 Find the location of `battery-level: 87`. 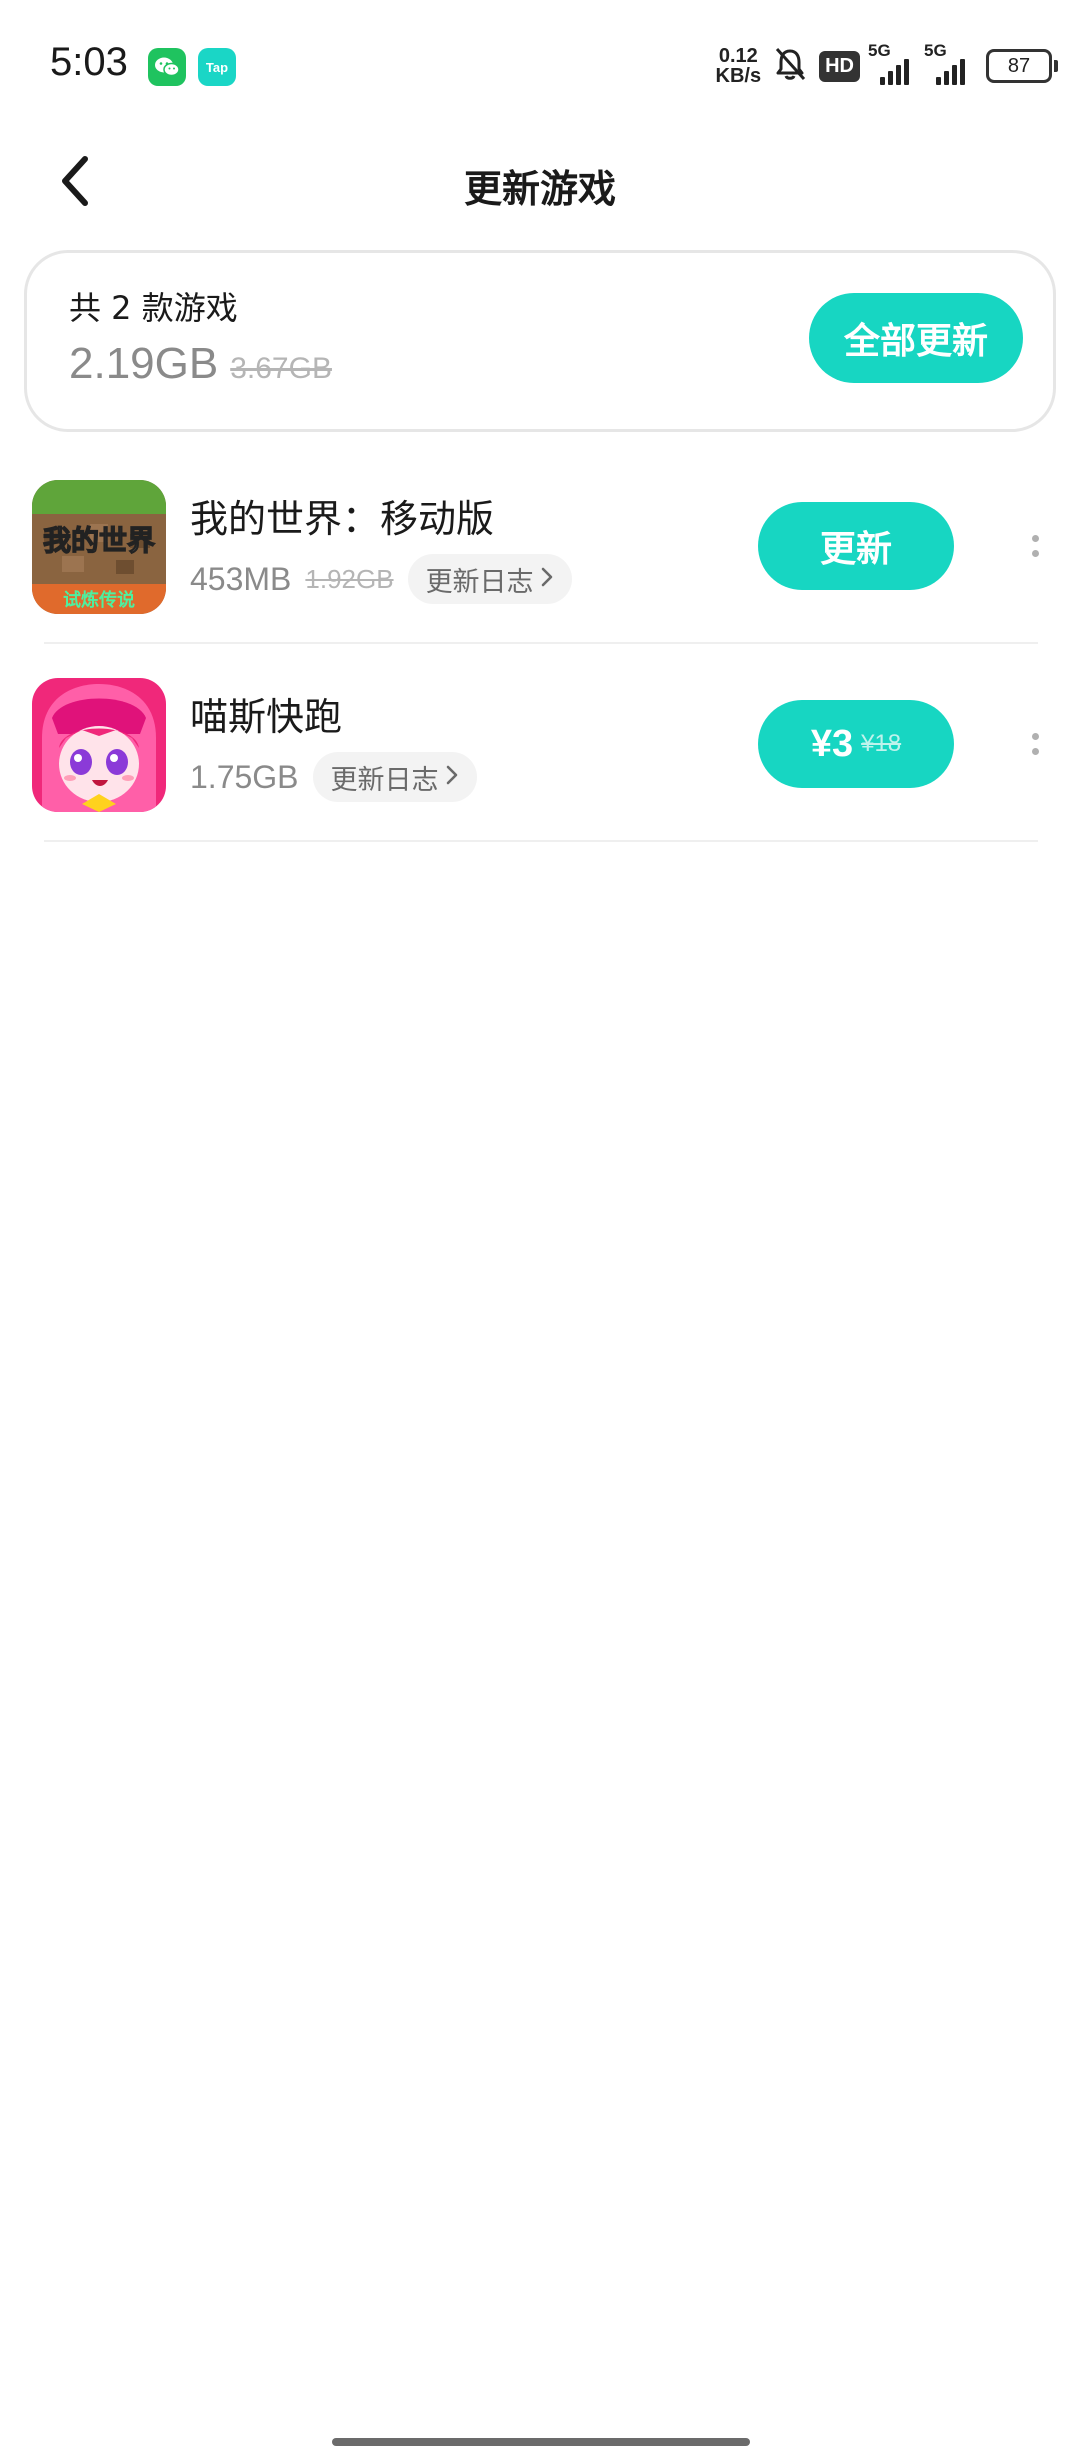

battery-level: 87 is located at coordinates (1019, 65).